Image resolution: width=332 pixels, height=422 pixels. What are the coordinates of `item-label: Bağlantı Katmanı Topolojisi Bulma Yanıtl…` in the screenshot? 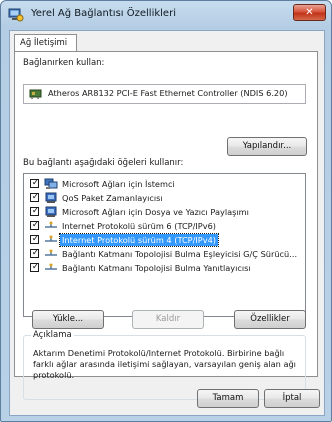 It's located at (156, 268).